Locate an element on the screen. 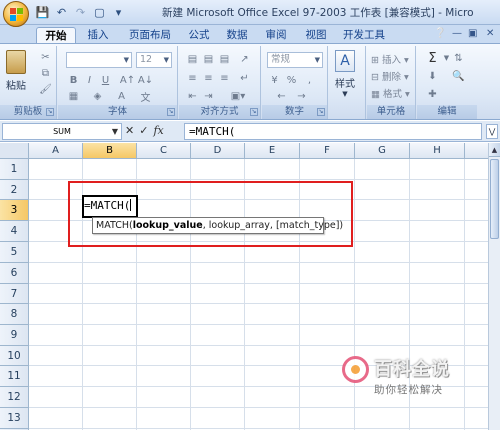 The height and width of the screenshot is (430, 500). alignment-launcher-icon: ↘ is located at coordinates (254, 112).